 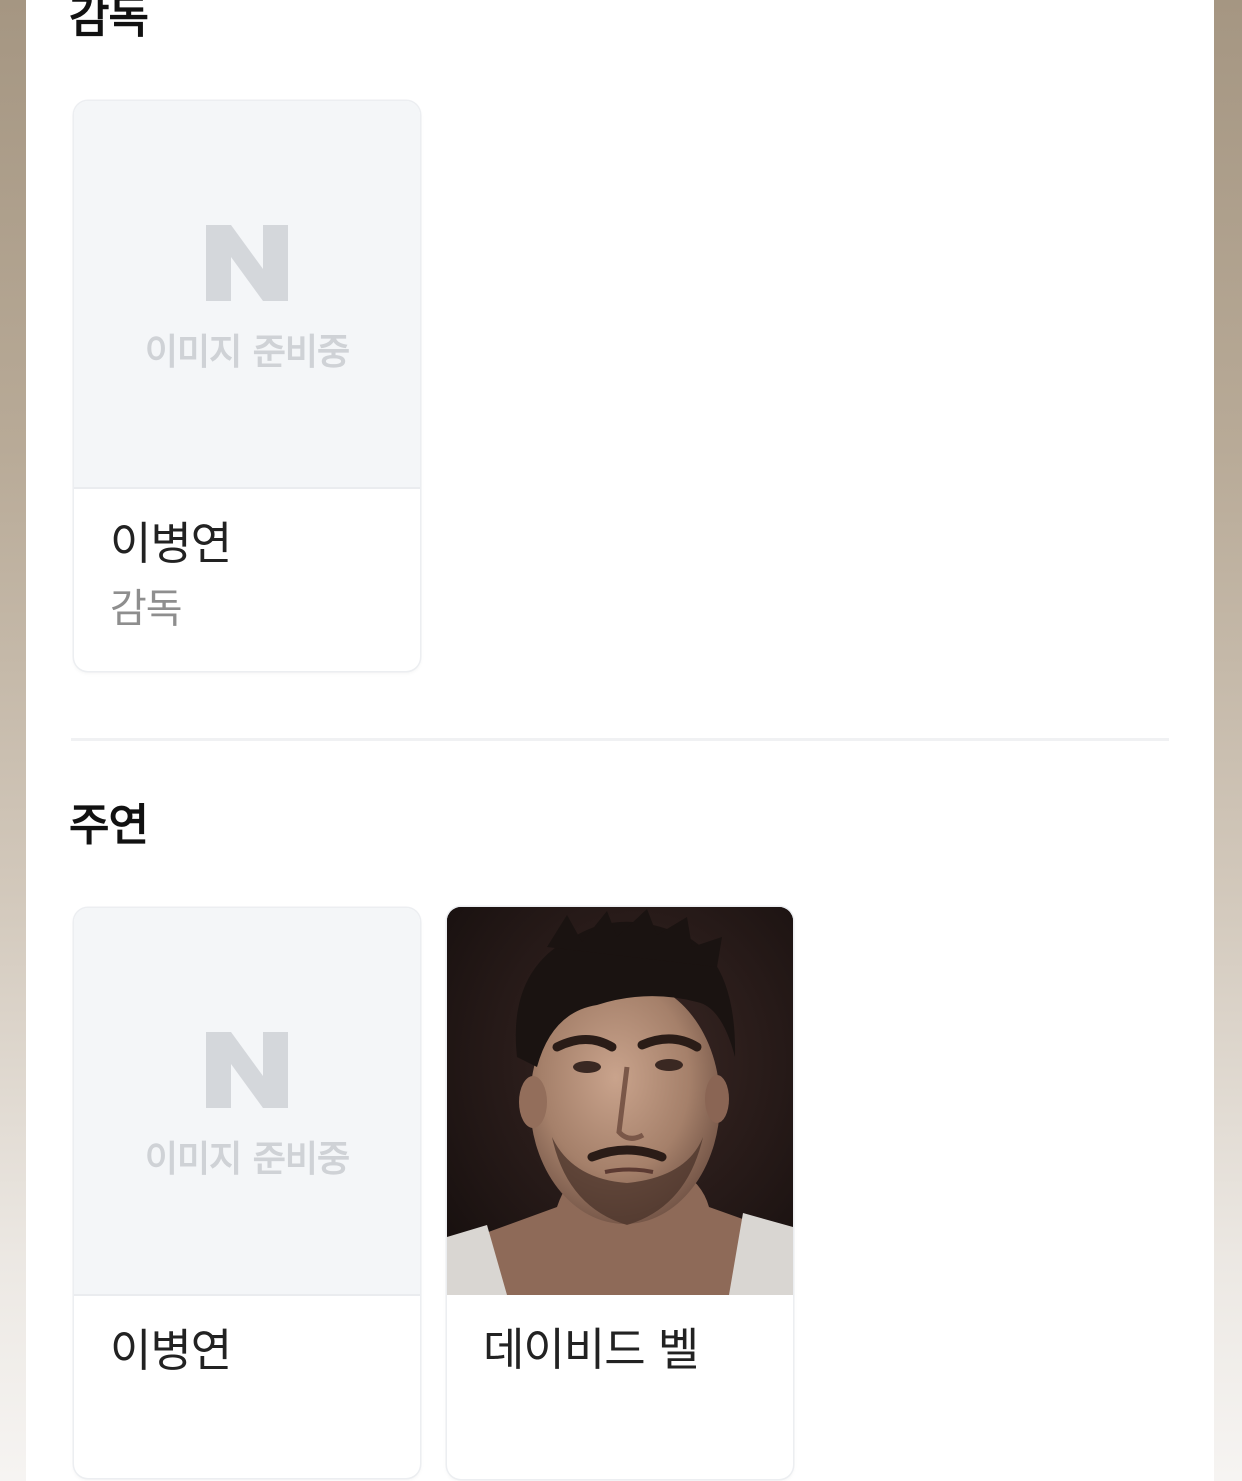 I want to click on section-title-director: 감독, so click(x=109, y=21).